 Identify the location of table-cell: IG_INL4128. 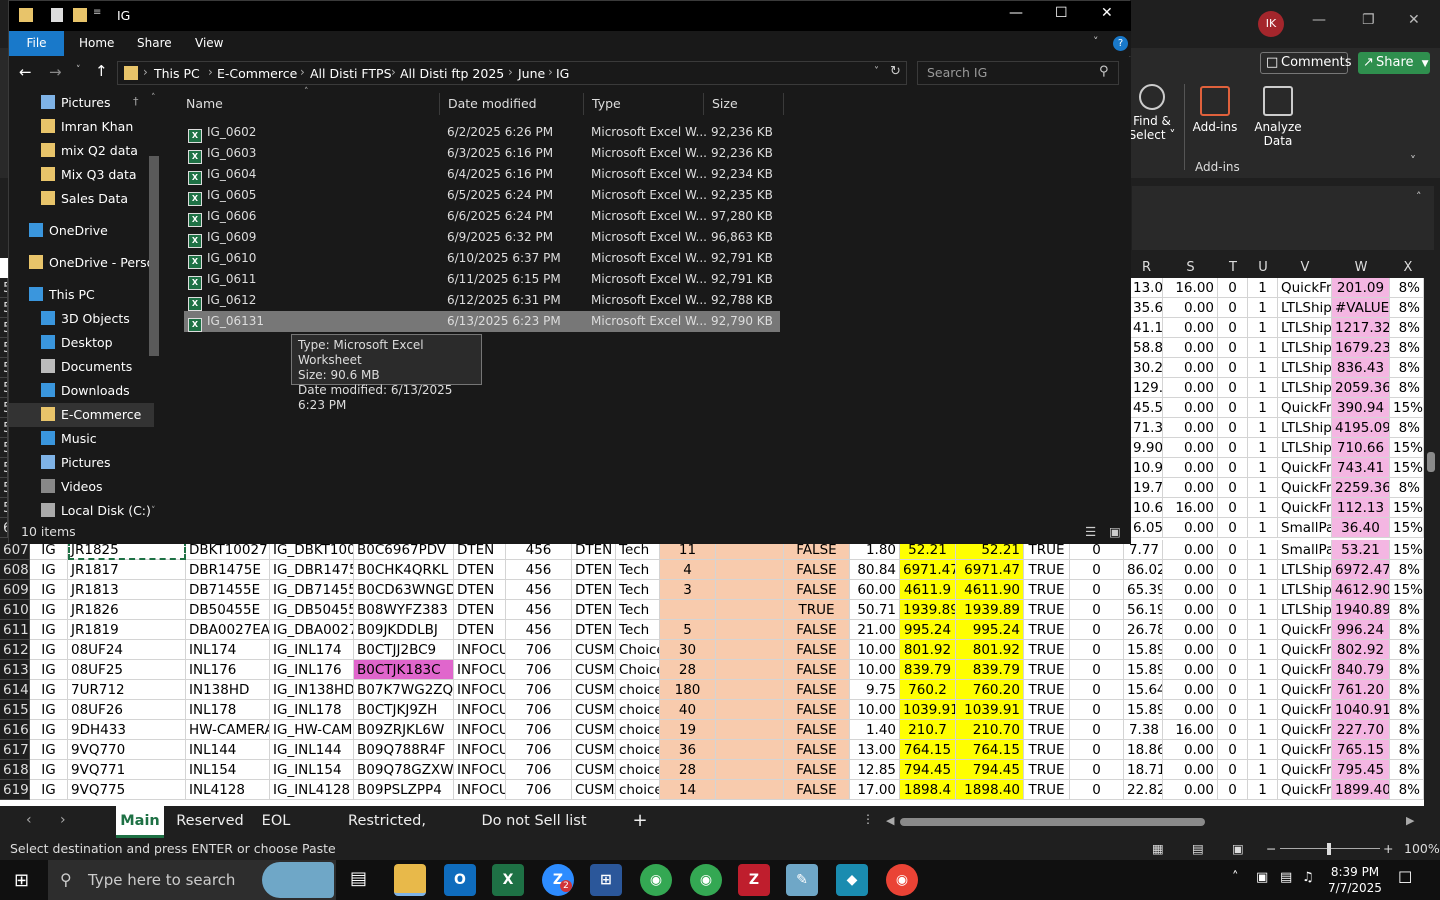
(312, 790).